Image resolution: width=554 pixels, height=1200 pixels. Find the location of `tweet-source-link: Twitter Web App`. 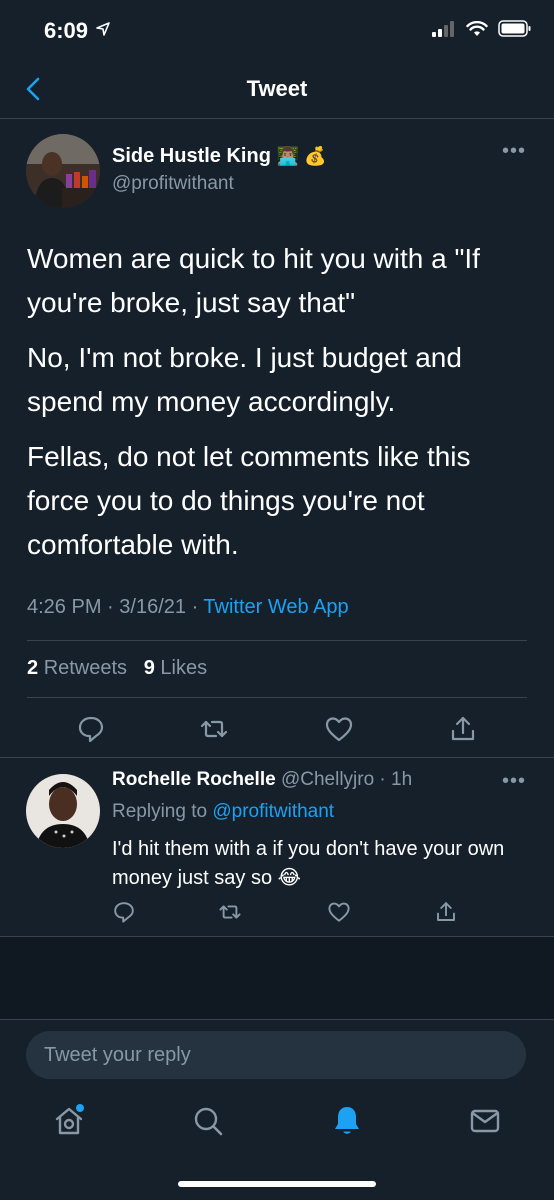

tweet-source-link: Twitter Web App is located at coordinates (275, 607).